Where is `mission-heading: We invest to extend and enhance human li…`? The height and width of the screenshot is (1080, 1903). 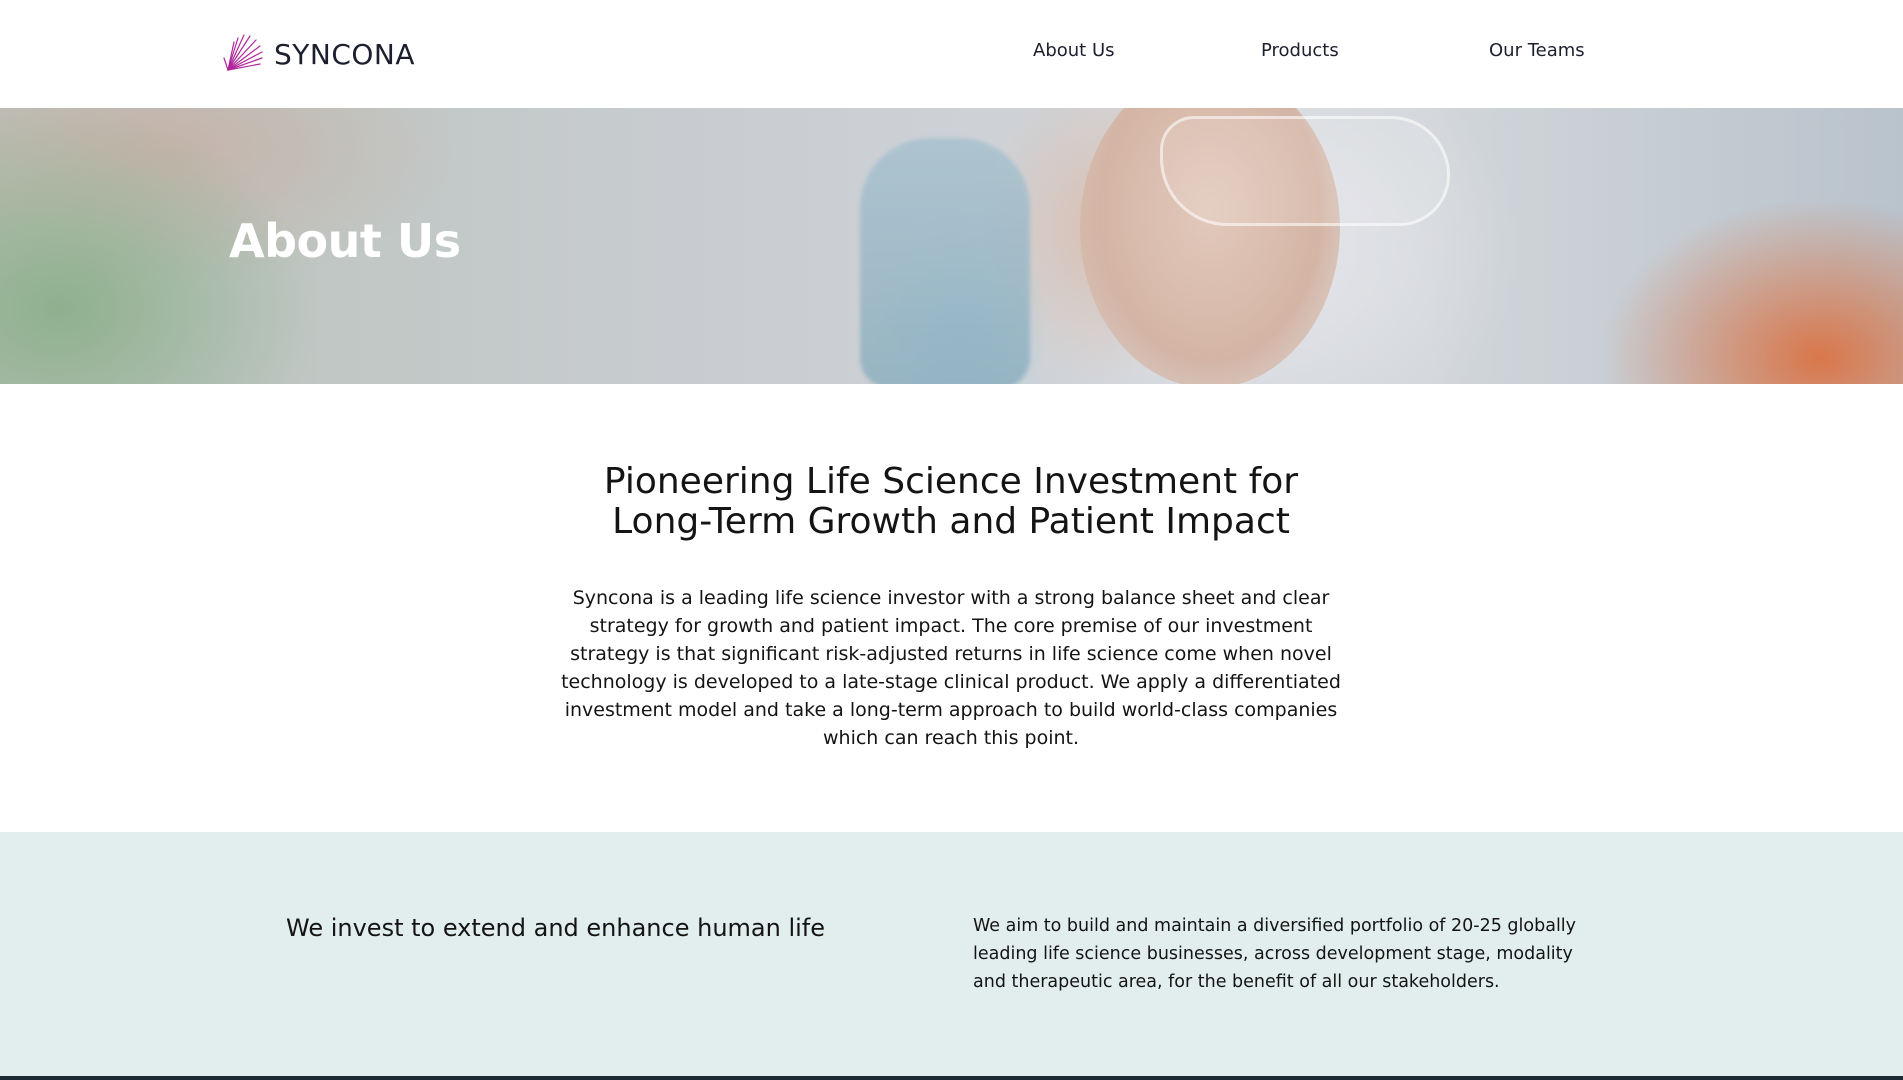 mission-heading: We invest to extend and enhance human li… is located at coordinates (556, 928).